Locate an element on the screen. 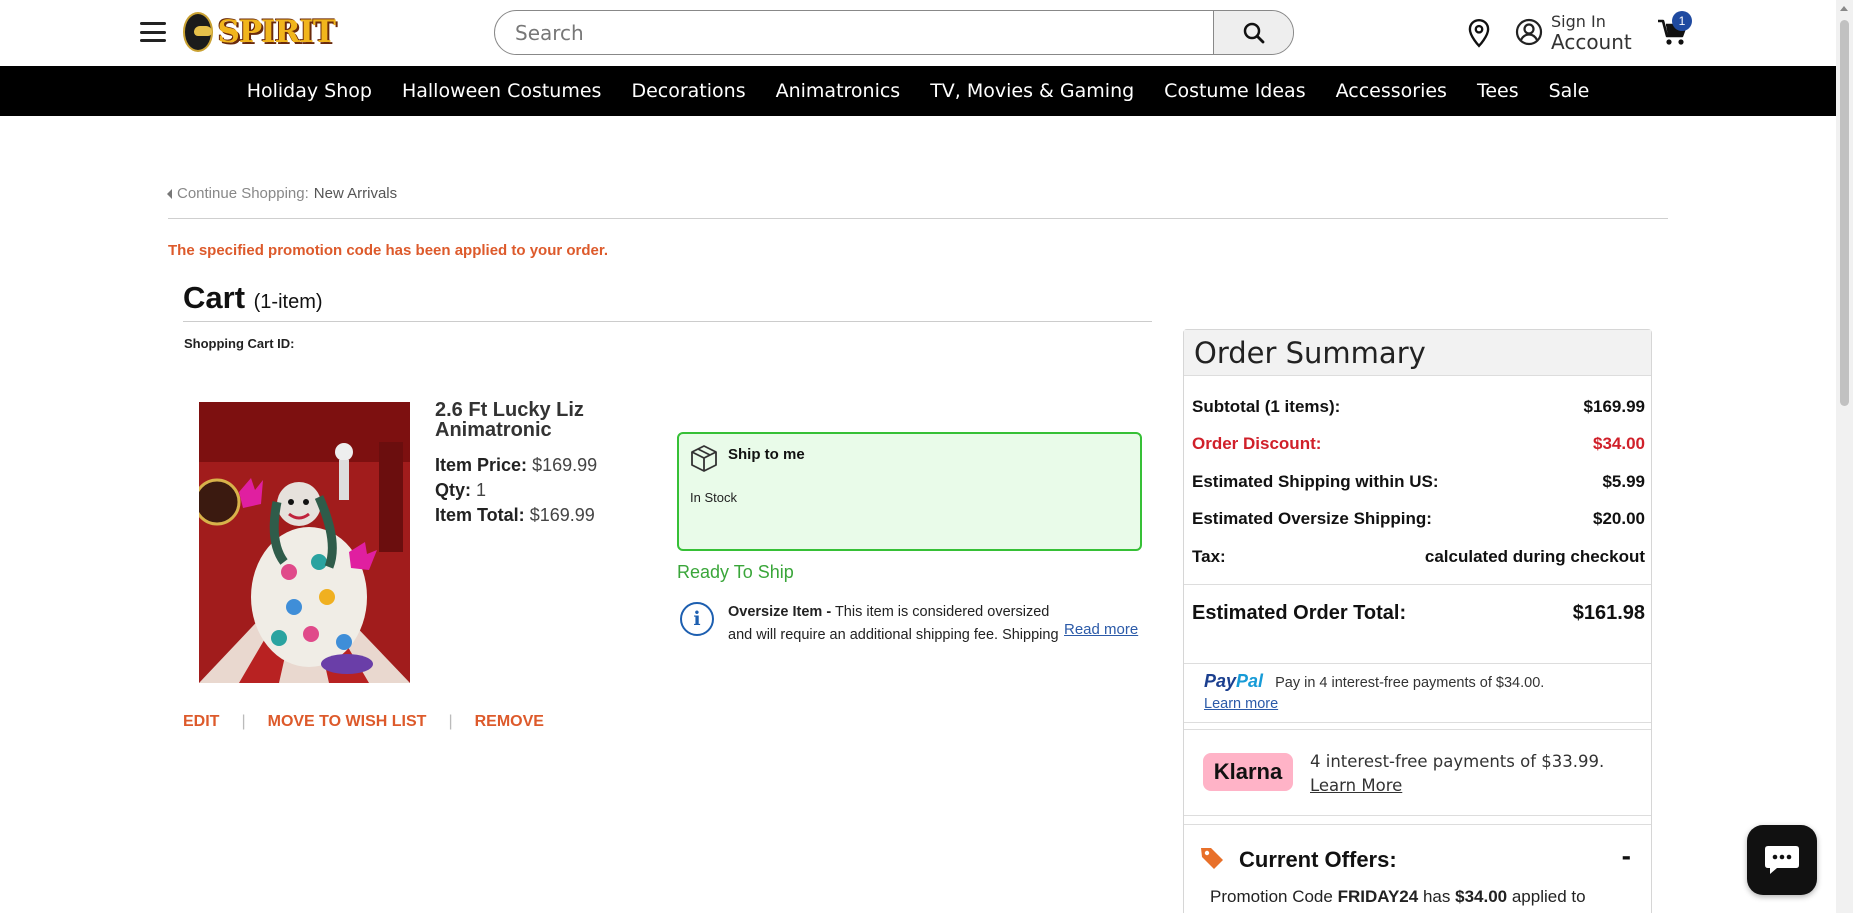  continue-shopping-link: New Arrivals is located at coordinates (355, 193).